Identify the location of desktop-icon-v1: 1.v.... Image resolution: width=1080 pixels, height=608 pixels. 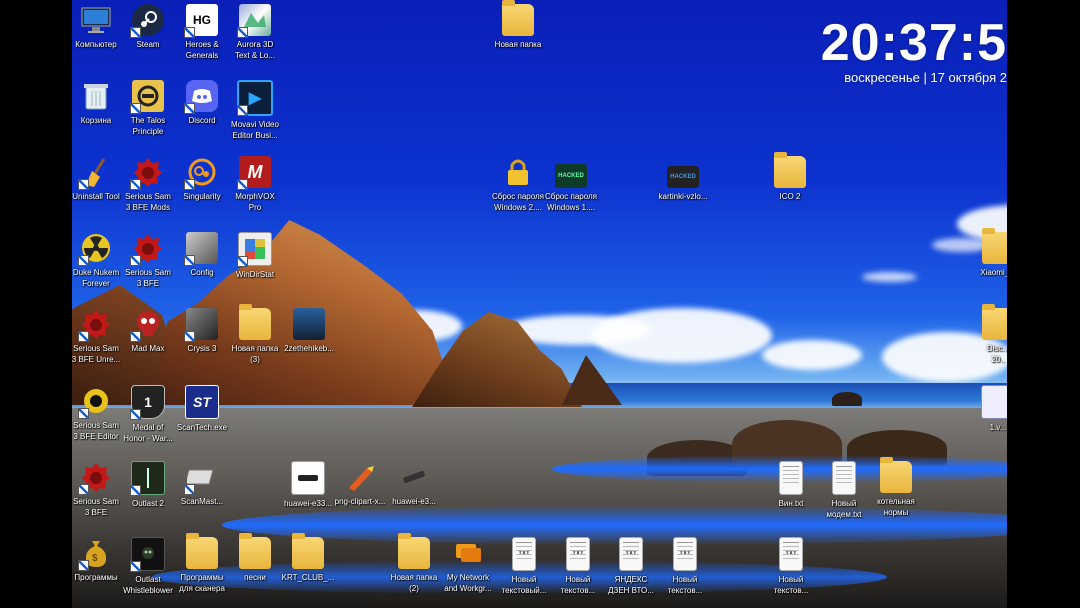
(987, 409).